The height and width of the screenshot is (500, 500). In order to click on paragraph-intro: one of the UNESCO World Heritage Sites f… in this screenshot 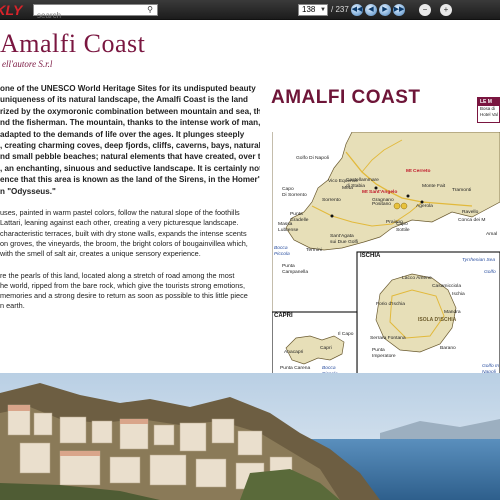, I will do `click(130, 140)`.